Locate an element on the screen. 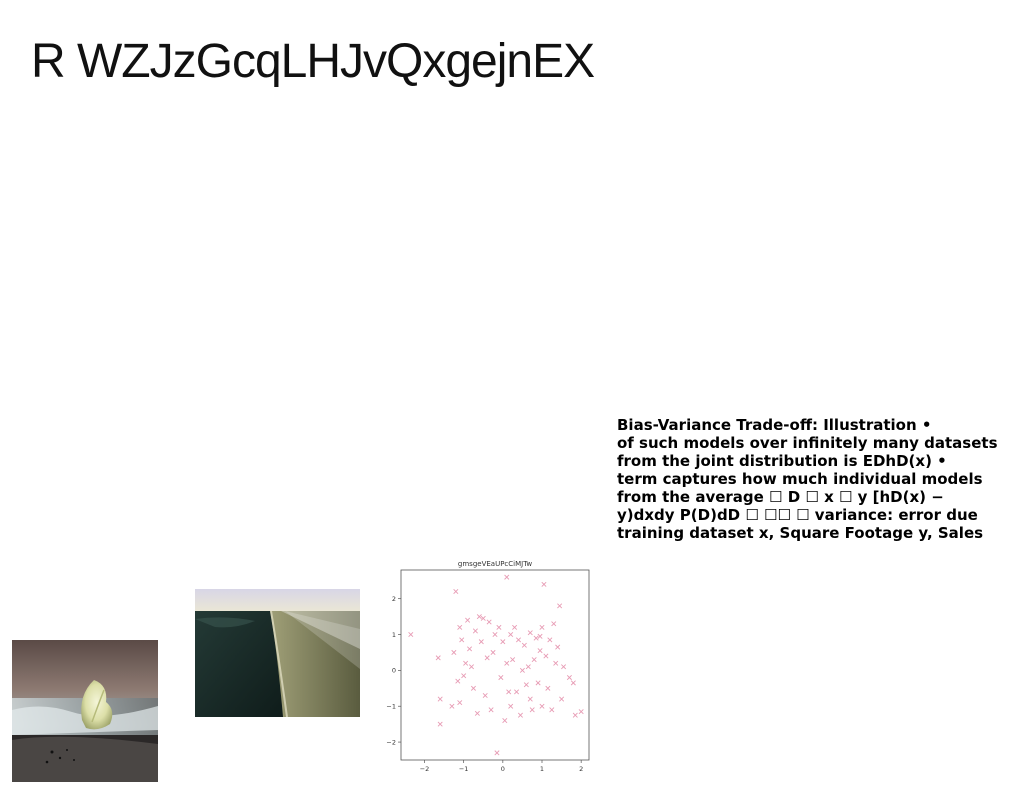 The image size is (1024, 788). x-tick-label: −2 is located at coordinates (425, 769).